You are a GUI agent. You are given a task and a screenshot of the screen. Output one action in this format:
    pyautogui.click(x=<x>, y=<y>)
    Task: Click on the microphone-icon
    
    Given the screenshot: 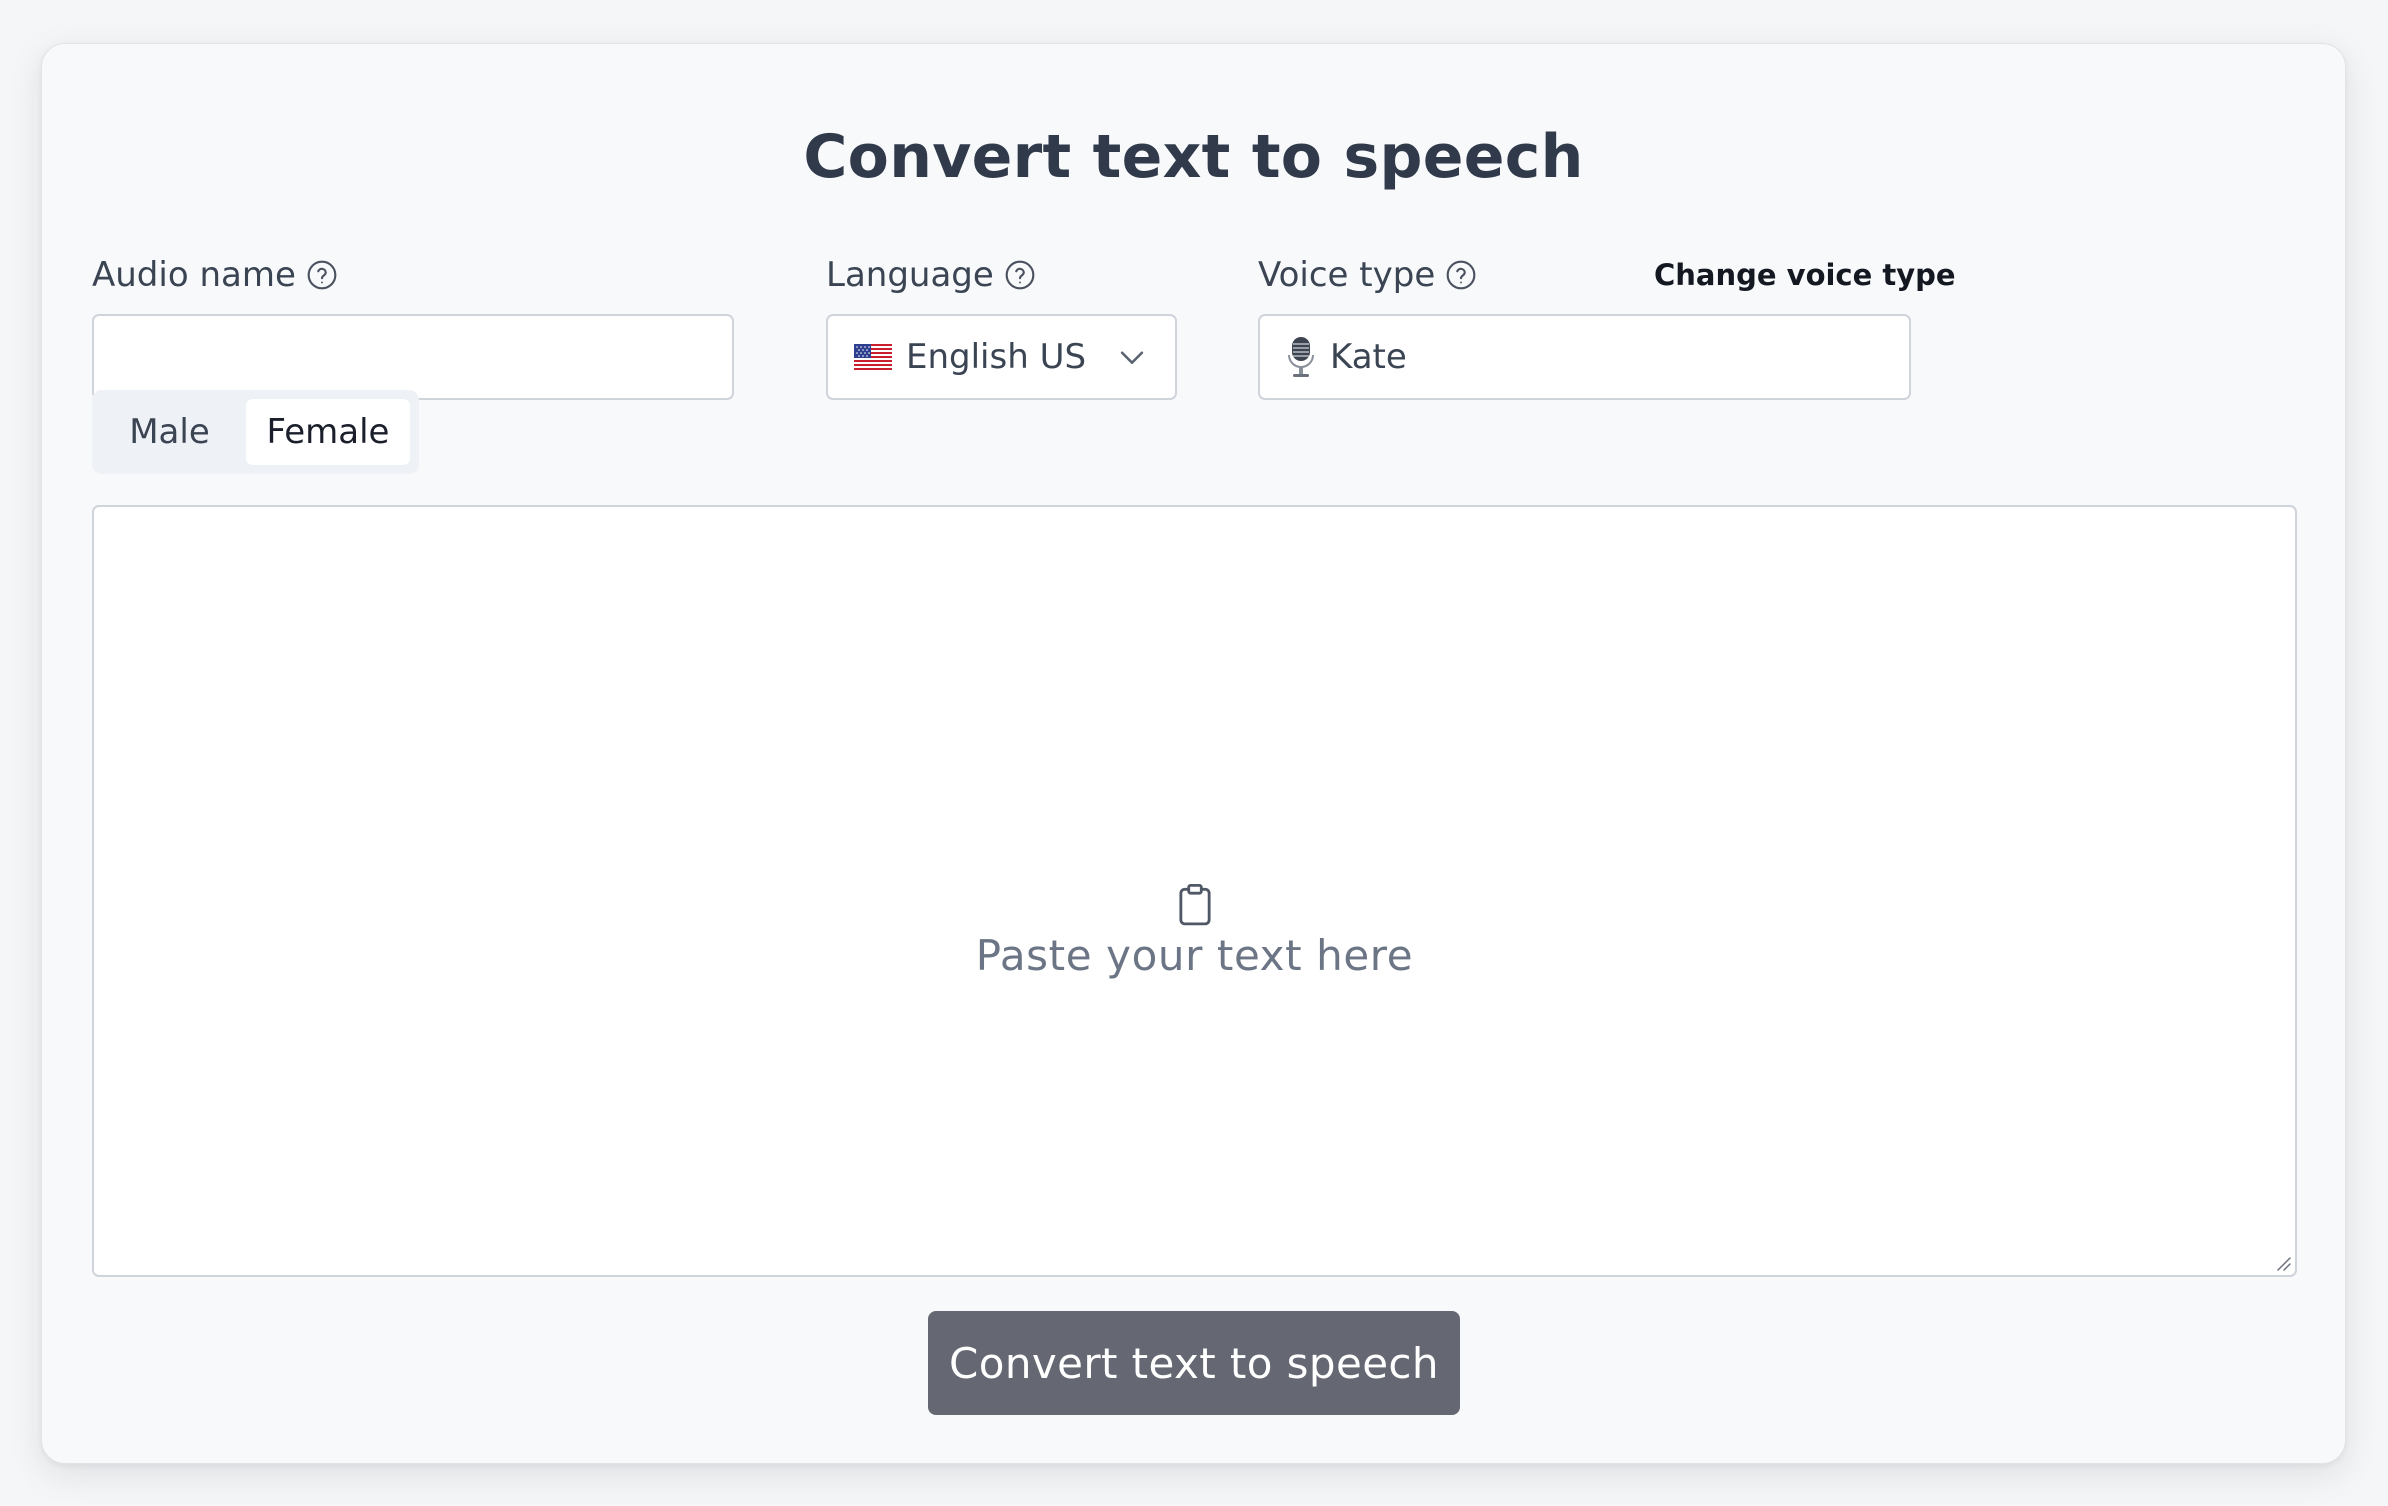 What is the action you would take?
    pyautogui.click(x=1301, y=357)
    